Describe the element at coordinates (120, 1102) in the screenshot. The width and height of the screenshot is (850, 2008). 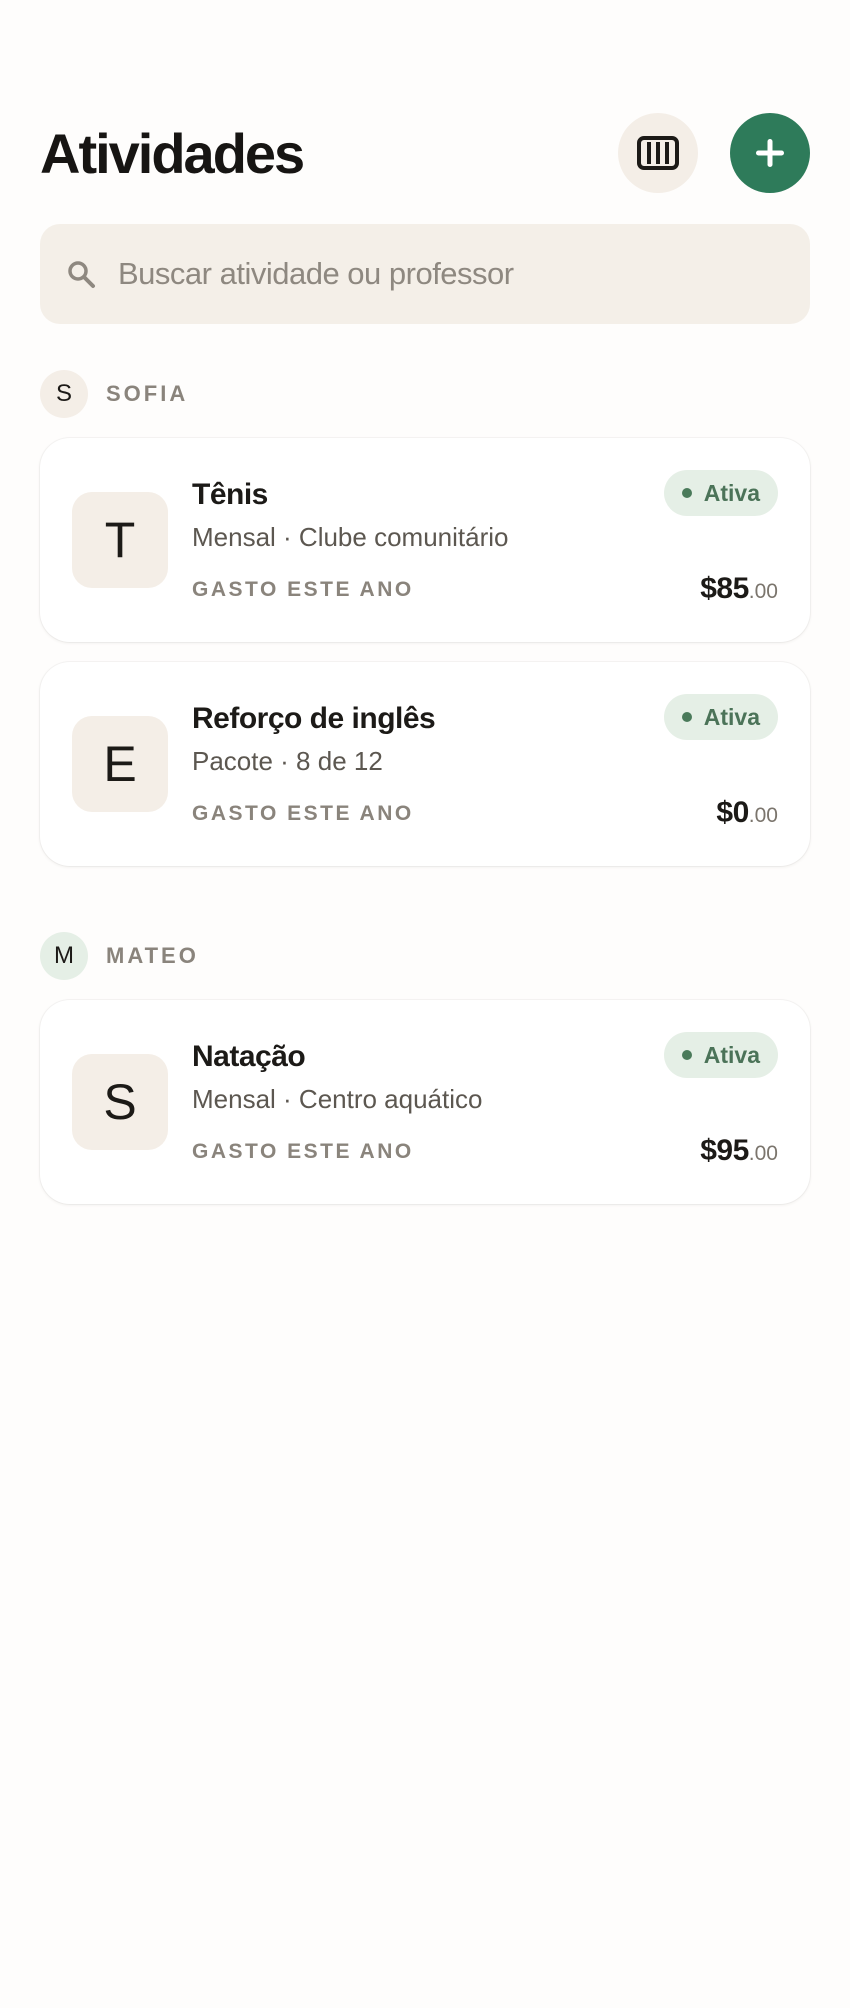
I see `activity-avatar: S` at that location.